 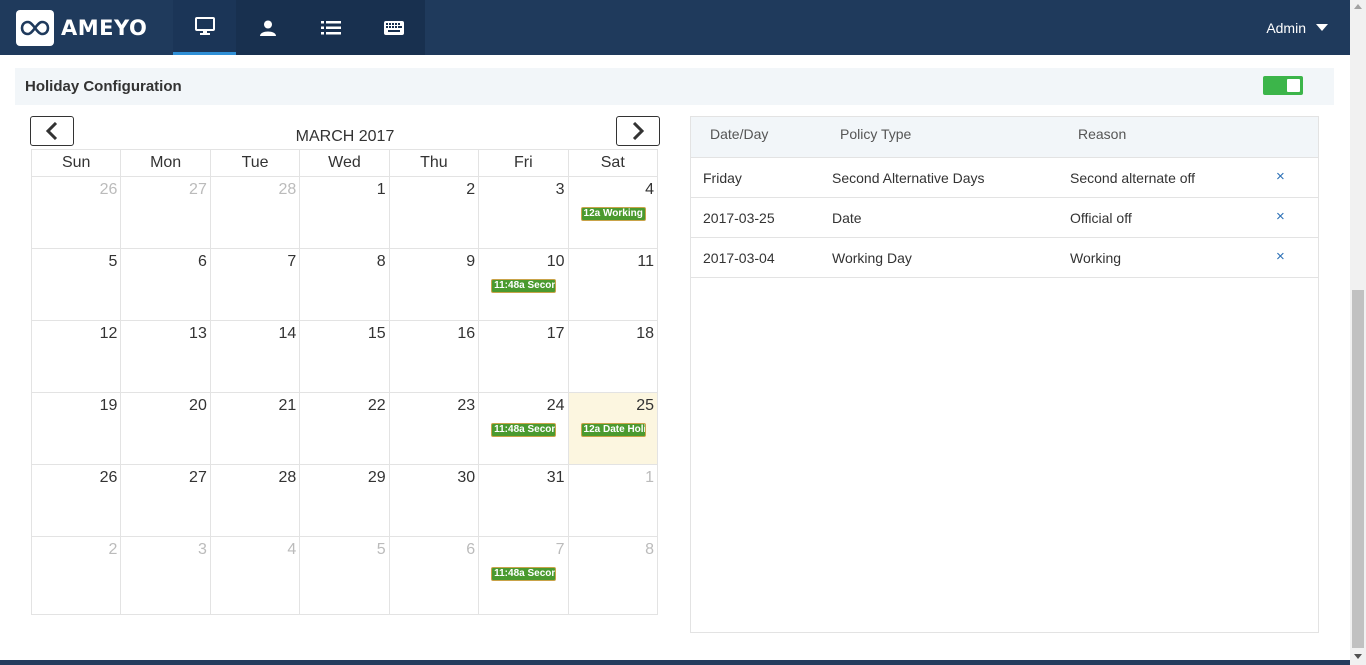 What do you see at coordinates (523, 500) in the screenshot?
I see `calendar-day: 31` at bounding box center [523, 500].